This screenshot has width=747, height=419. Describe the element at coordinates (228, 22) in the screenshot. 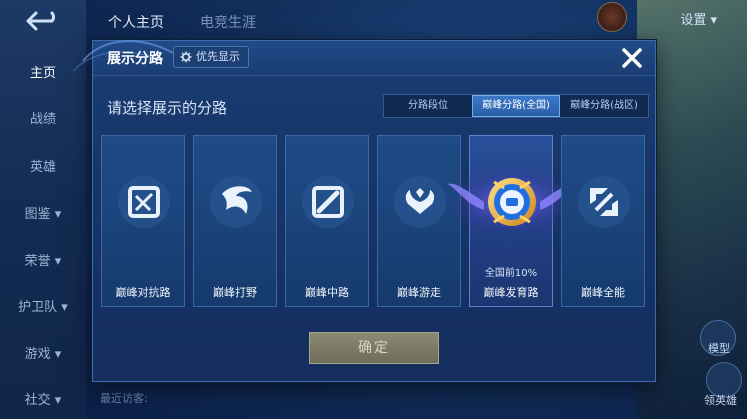

I see `tab-esports: 电竞生涯` at that location.